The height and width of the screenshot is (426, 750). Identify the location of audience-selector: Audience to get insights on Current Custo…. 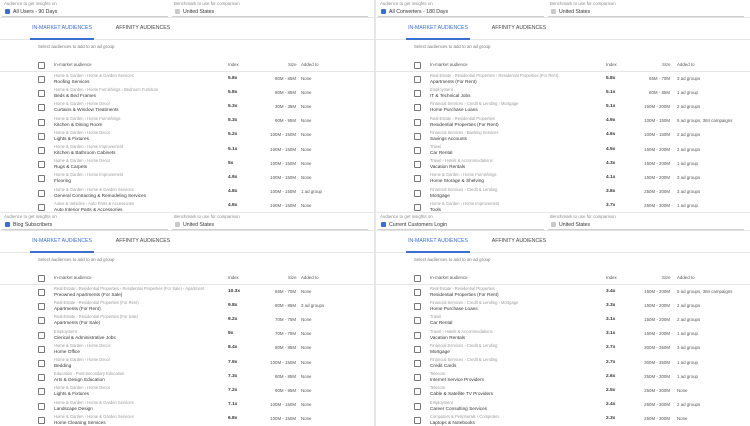
(461, 221).